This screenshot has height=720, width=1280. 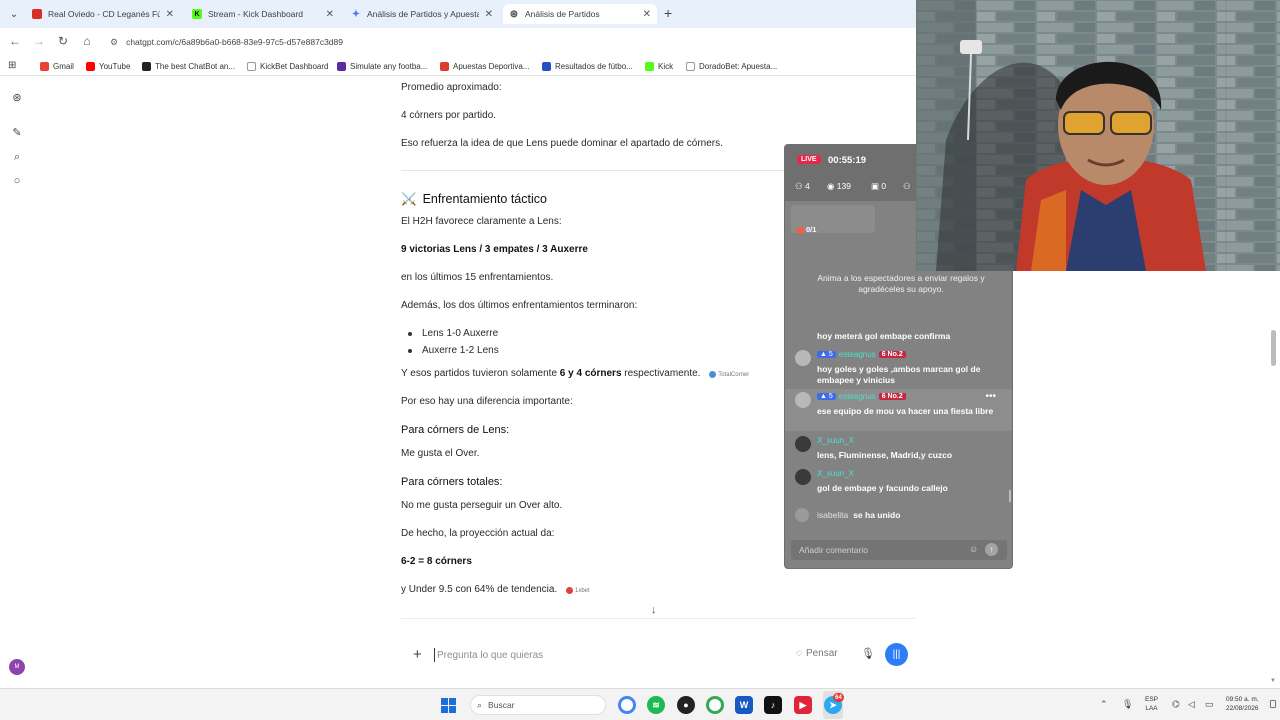 What do you see at coordinates (1191, 704) in the screenshot?
I see `volume-icon: ◁` at bounding box center [1191, 704].